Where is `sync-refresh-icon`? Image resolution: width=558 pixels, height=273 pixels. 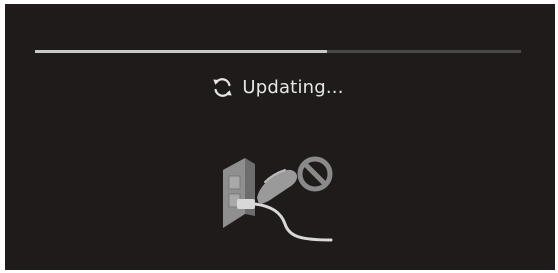 sync-refresh-icon is located at coordinates (222, 87).